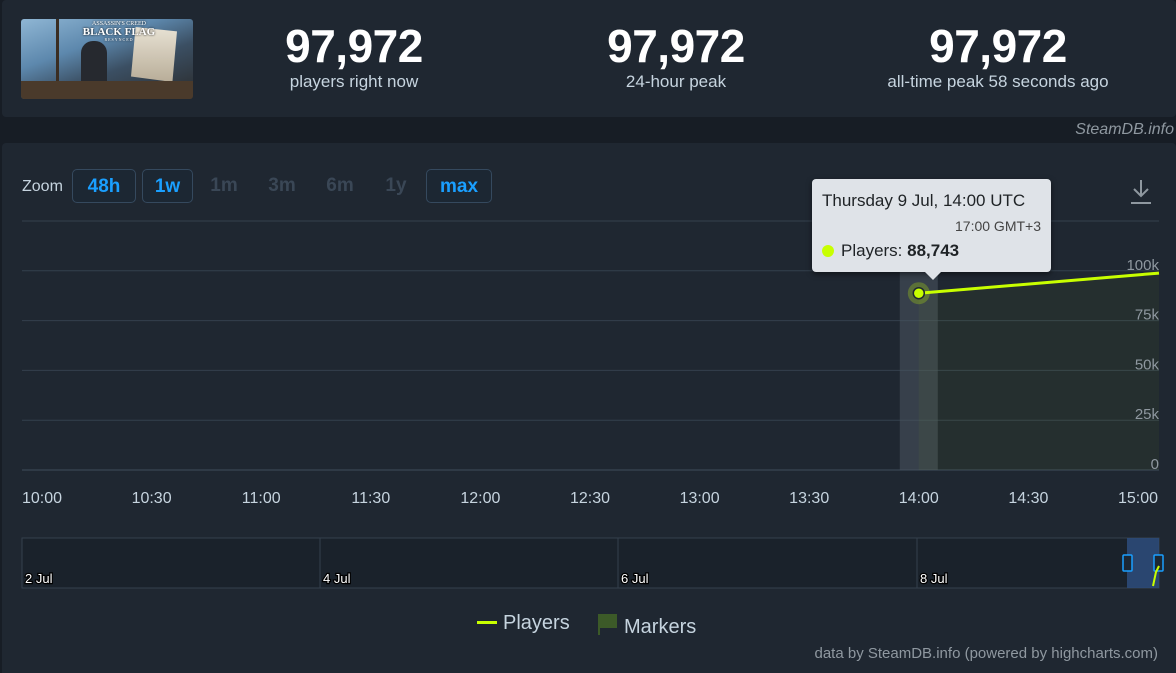 The image size is (1176, 673). What do you see at coordinates (1155, 464) in the screenshot?
I see `y-tick-label: 0` at bounding box center [1155, 464].